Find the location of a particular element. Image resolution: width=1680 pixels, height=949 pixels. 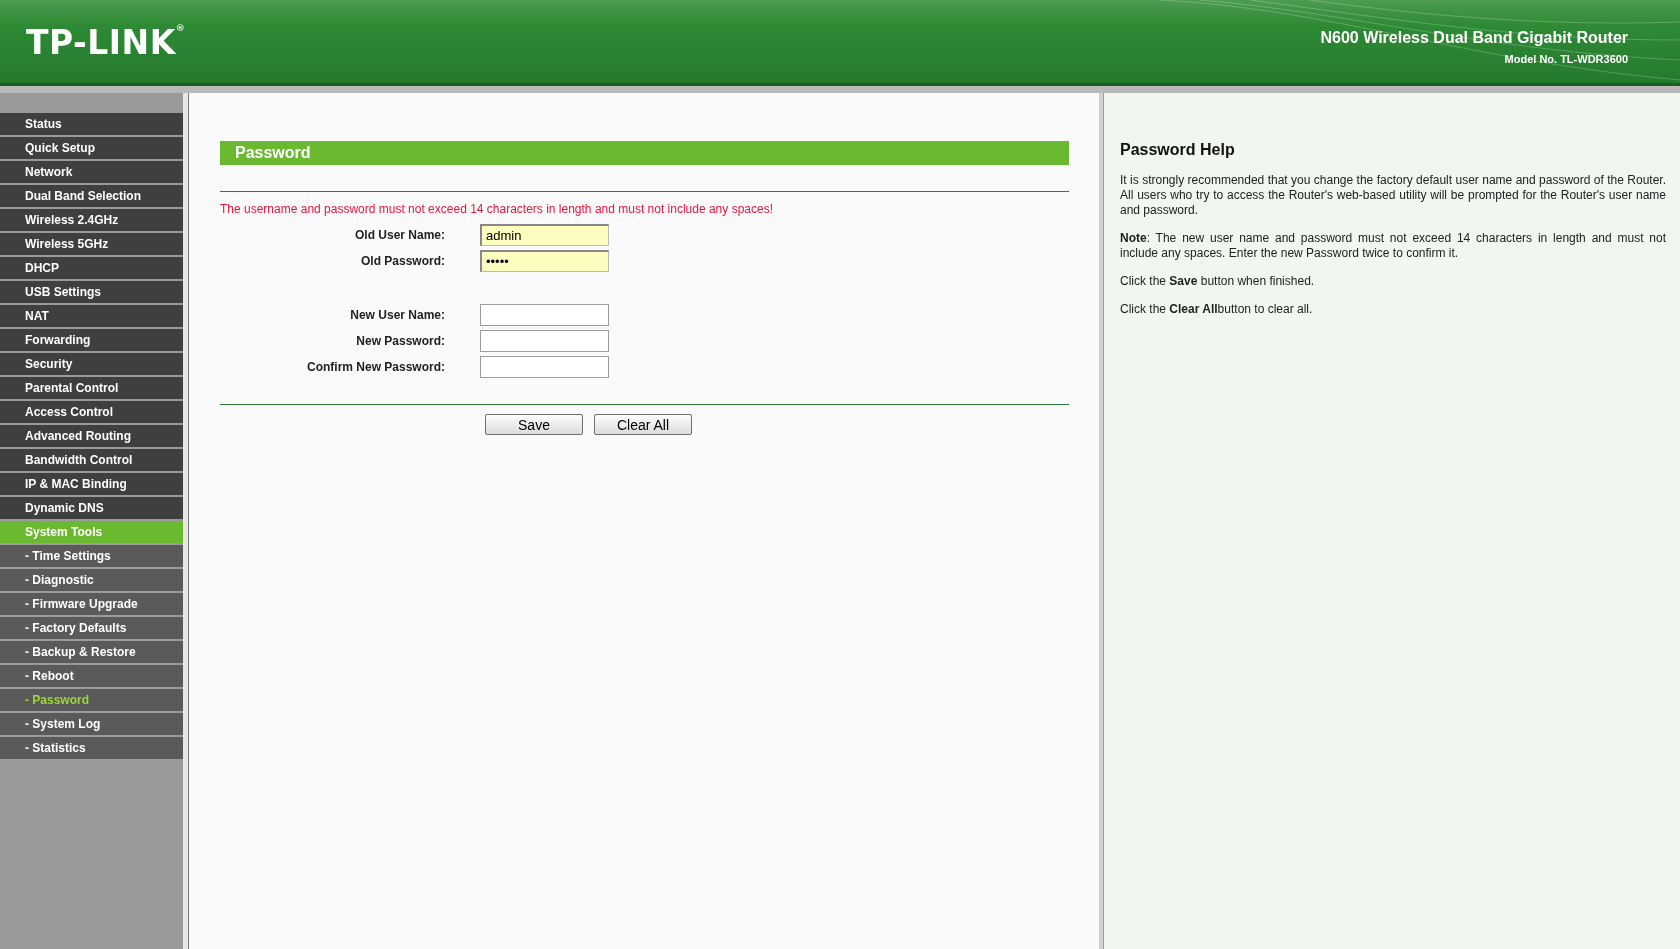

warning-text: The username and password must not exceed 14 characters in length and must not include any spaces! is located at coordinates (497, 209).